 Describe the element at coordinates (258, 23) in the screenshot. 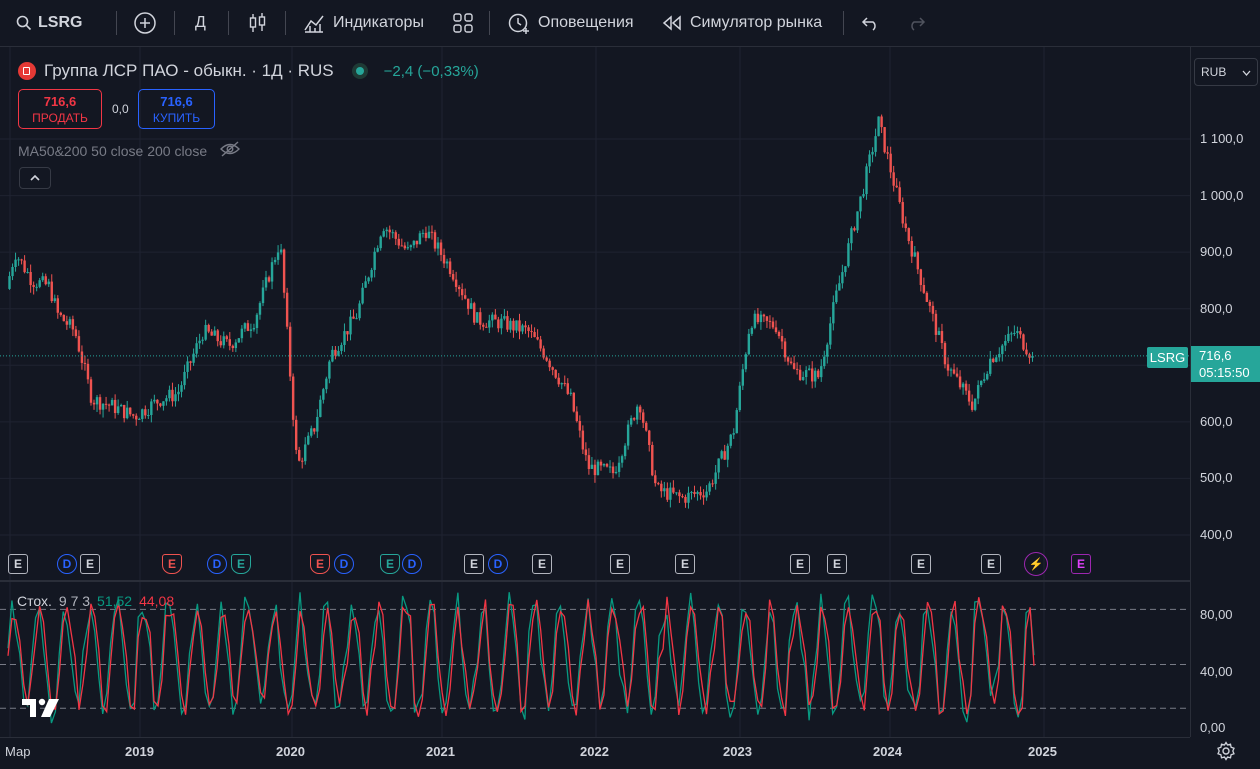

I see `chart-type-button` at that location.